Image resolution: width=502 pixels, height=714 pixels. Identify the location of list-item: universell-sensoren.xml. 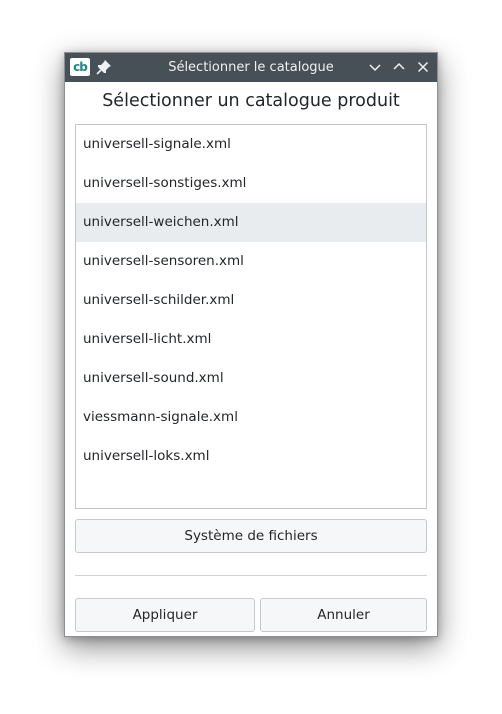
(251, 261).